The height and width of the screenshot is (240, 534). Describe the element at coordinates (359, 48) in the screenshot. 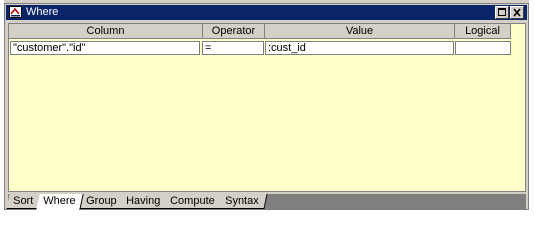

I see `row-1-value-cell: :cust_id` at that location.